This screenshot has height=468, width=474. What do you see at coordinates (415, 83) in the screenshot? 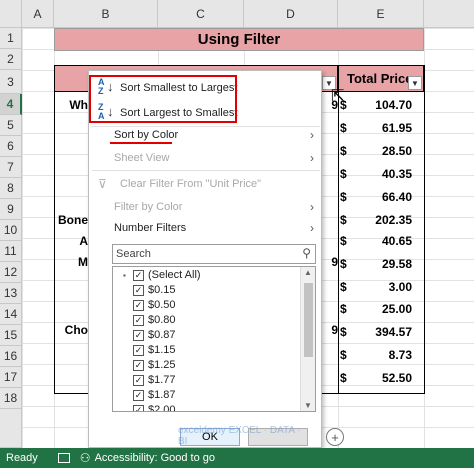
I see `total-price-filter-dropdown: ▼` at bounding box center [415, 83].